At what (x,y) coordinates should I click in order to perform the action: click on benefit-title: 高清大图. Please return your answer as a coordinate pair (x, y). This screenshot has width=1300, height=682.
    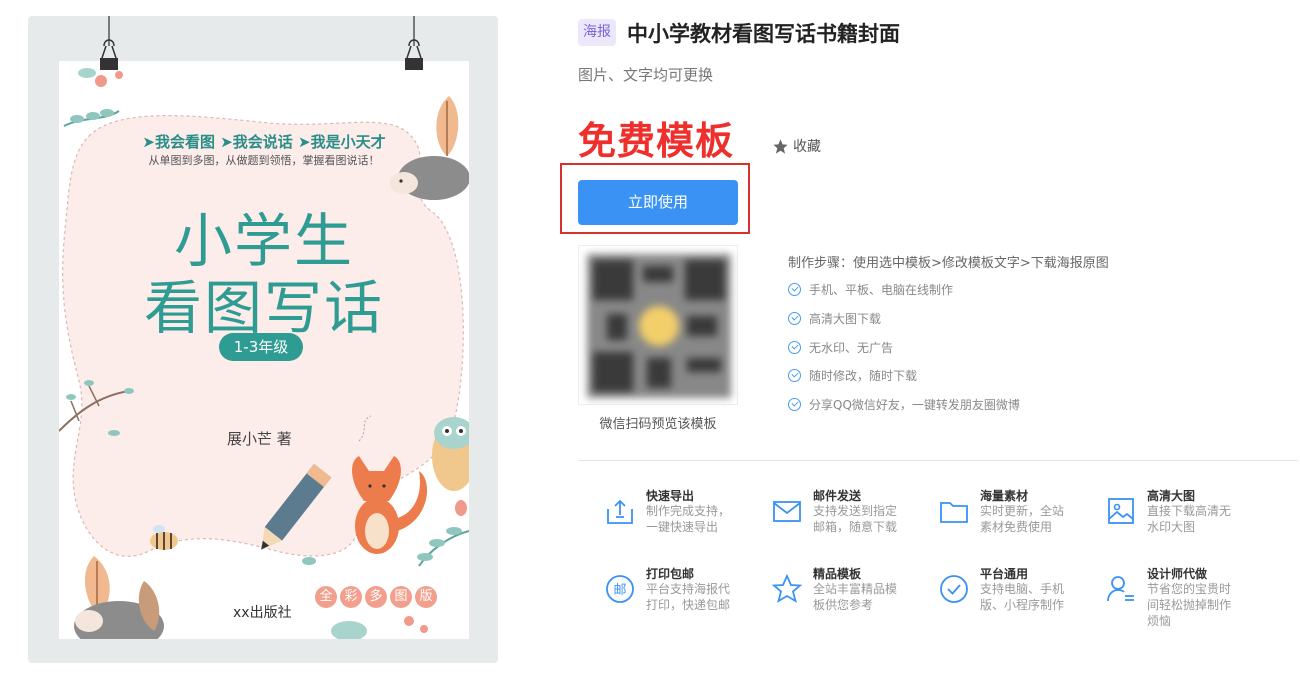
    Looking at the image, I should click on (1171, 496).